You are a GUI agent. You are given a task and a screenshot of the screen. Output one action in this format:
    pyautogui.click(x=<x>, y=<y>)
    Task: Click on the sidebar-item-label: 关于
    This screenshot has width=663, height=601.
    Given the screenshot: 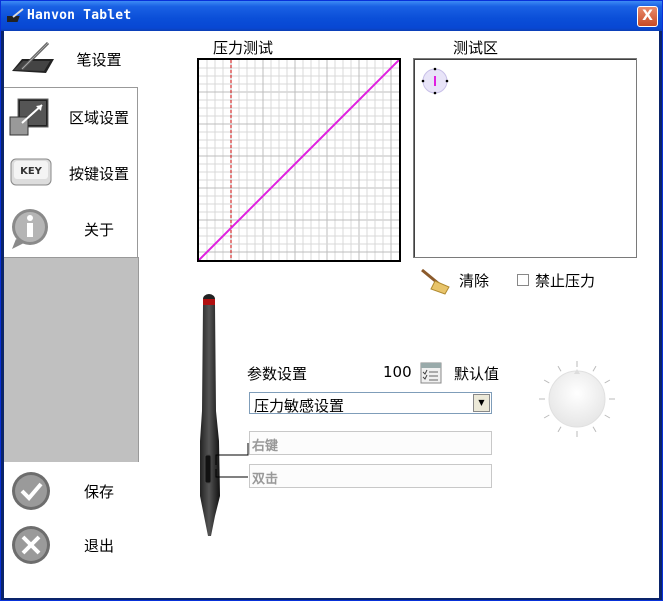 What is the action you would take?
    pyautogui.click(x=98, y=230)
    